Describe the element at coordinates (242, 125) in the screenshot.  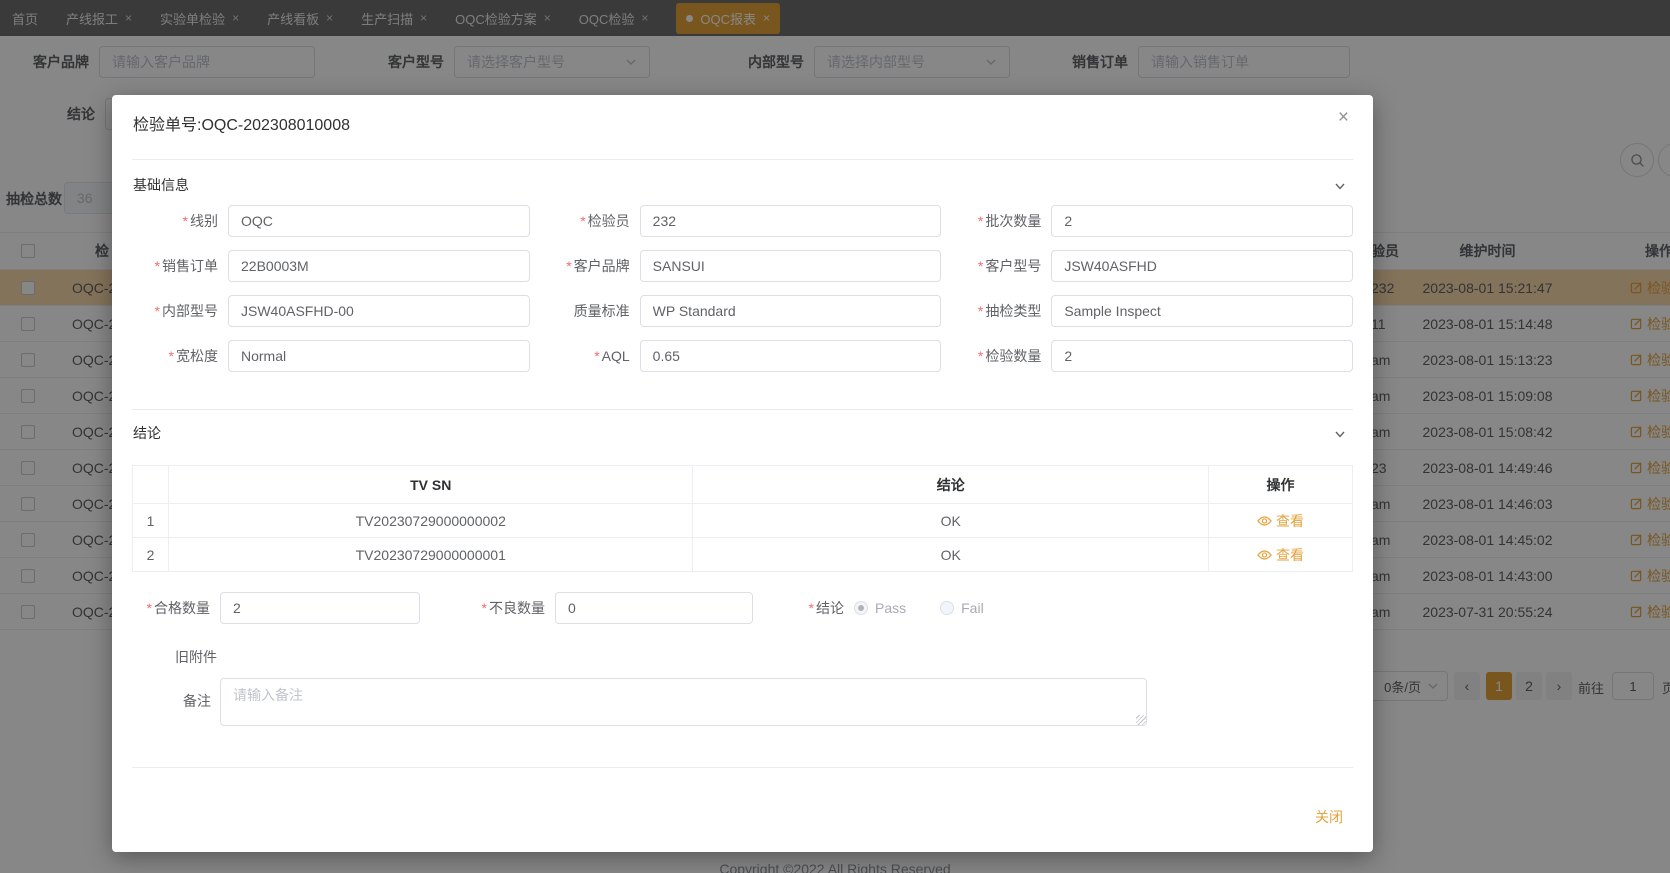
I see `modal-title: 检验单号:OQC-202308010008` at that location.